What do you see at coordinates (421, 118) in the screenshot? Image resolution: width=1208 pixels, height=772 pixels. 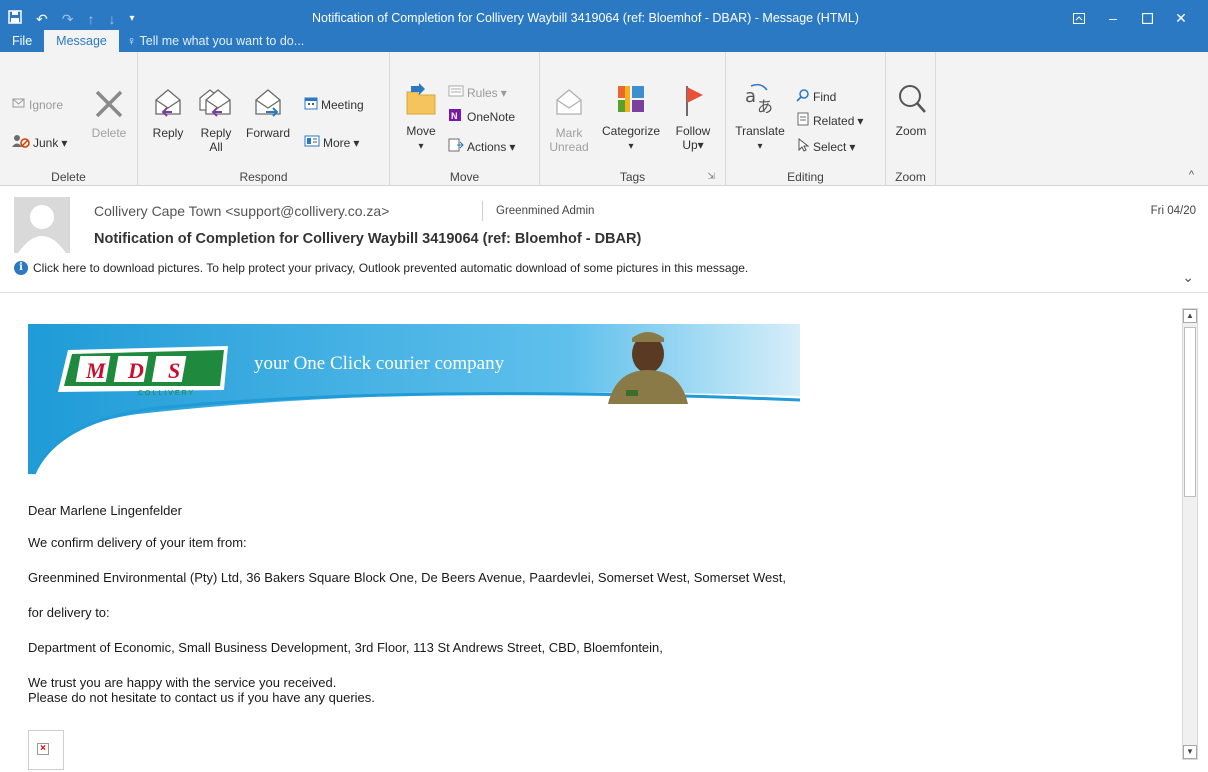 I see `move-button: Move ▾` at bounding box center [421, 118].